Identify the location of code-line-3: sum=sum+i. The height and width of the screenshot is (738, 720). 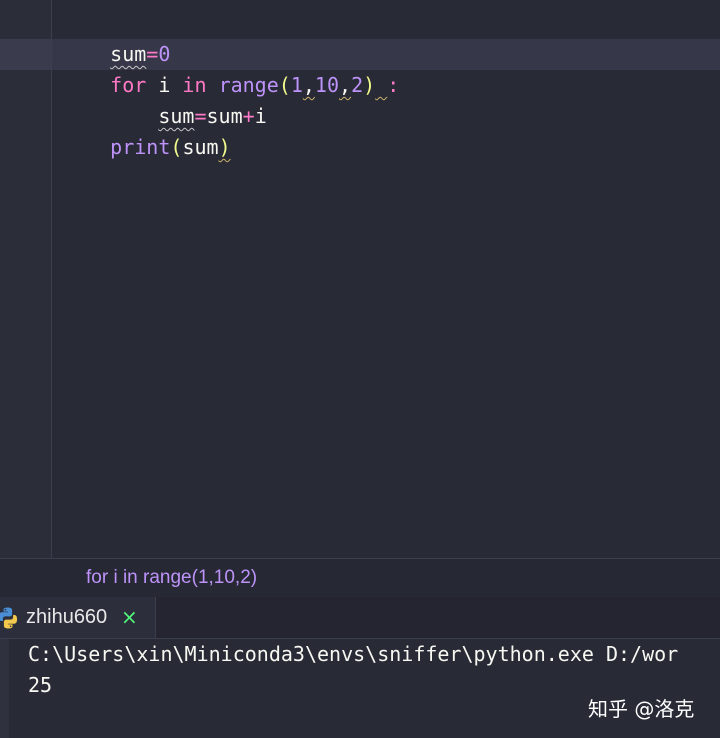
(164, 99).